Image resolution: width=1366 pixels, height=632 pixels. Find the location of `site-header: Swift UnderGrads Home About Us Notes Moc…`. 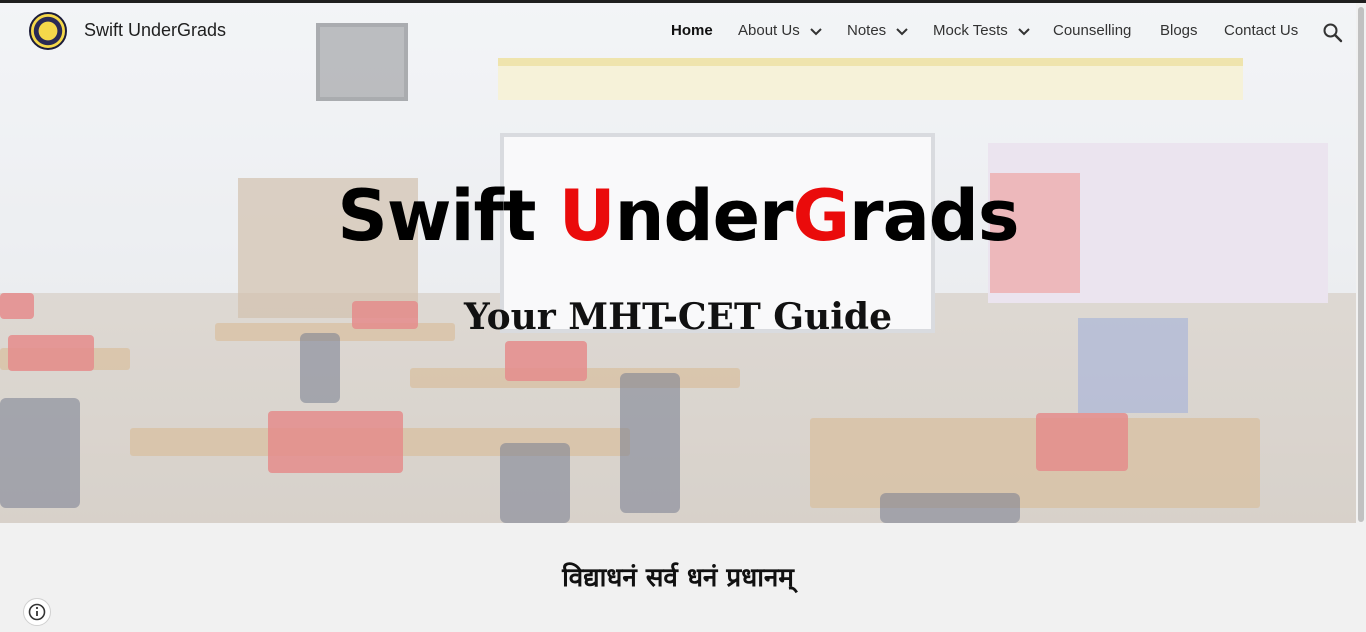

site-header: Swift UnderGrads Home About Us Notes Moc… is located at coordinates (678, 31).